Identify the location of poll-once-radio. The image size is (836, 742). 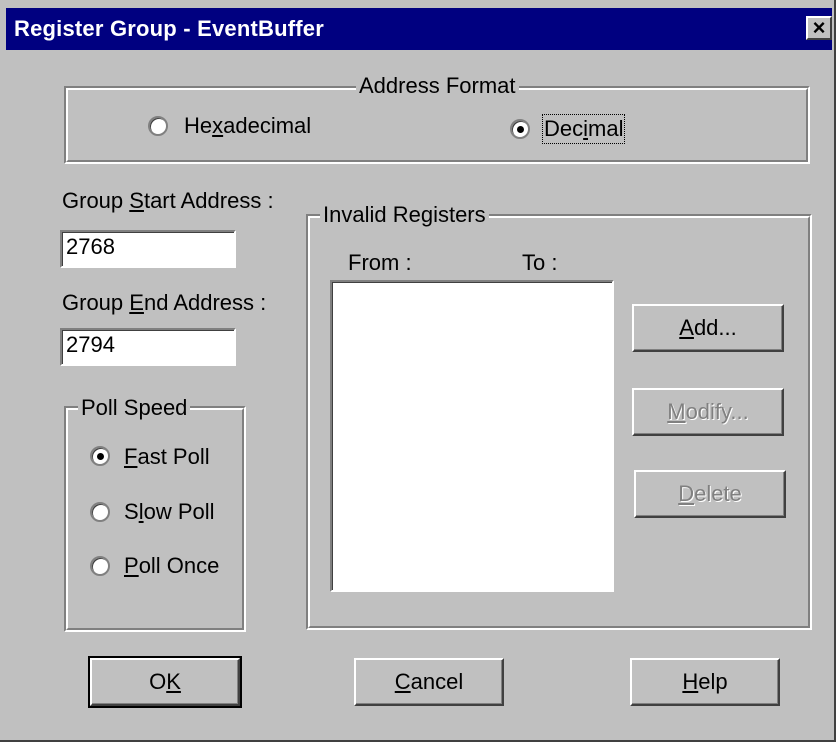
(100, 566).